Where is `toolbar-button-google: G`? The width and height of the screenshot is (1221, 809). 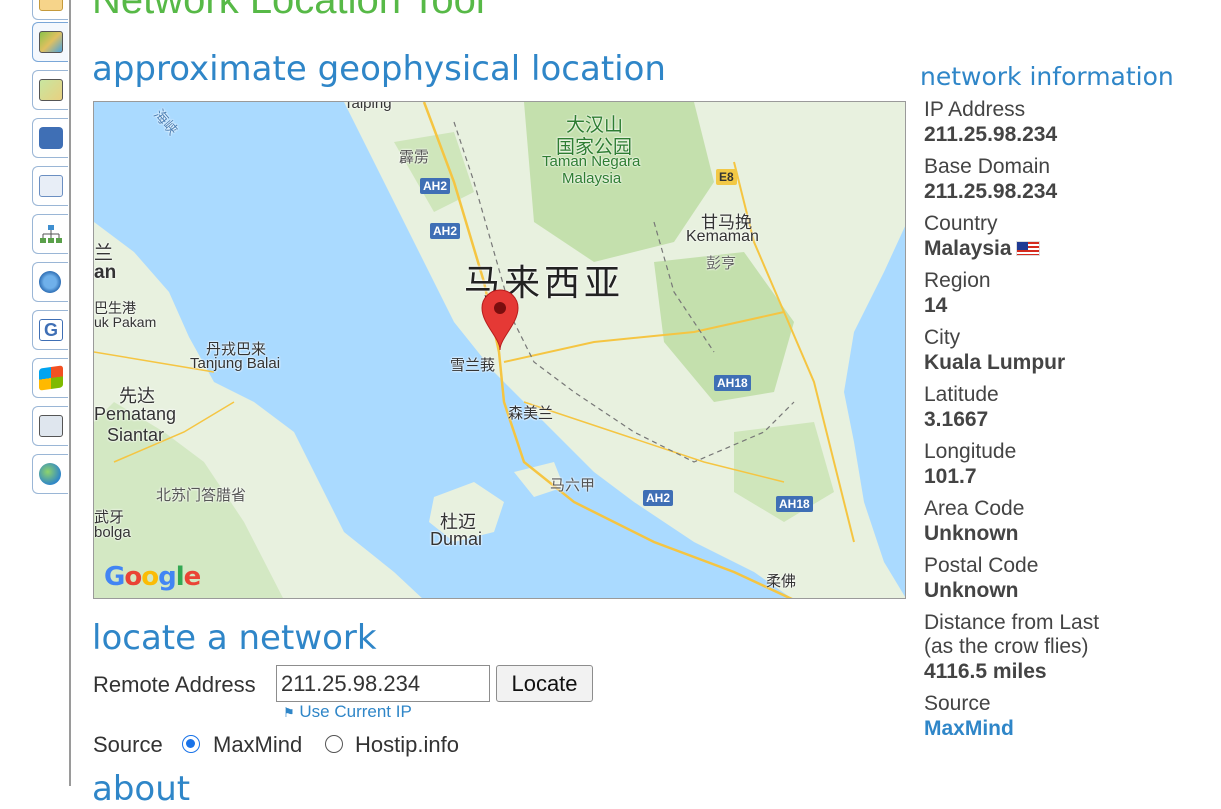
toolbar-button-google: G is located at coordinates (50, 330).